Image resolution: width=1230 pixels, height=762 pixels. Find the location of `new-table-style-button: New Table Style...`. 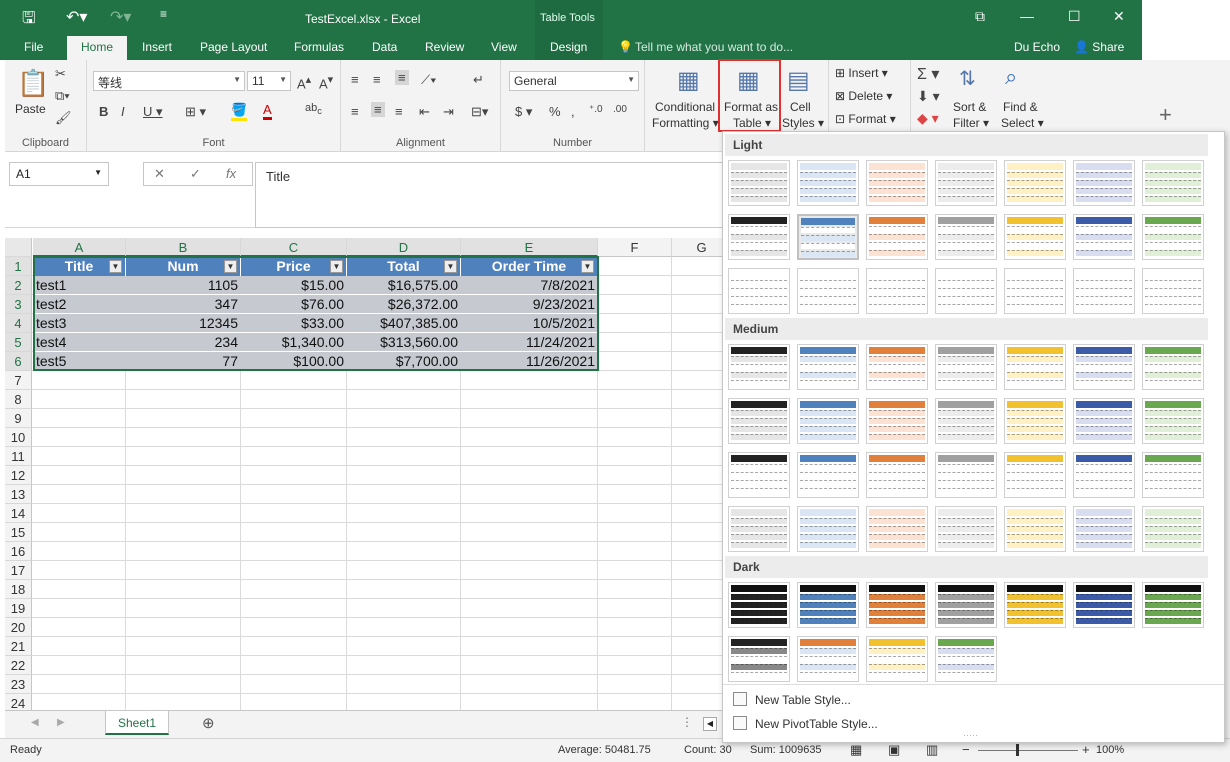

new-table-style-button: New Table Style... is located at coordinates (803, 700).